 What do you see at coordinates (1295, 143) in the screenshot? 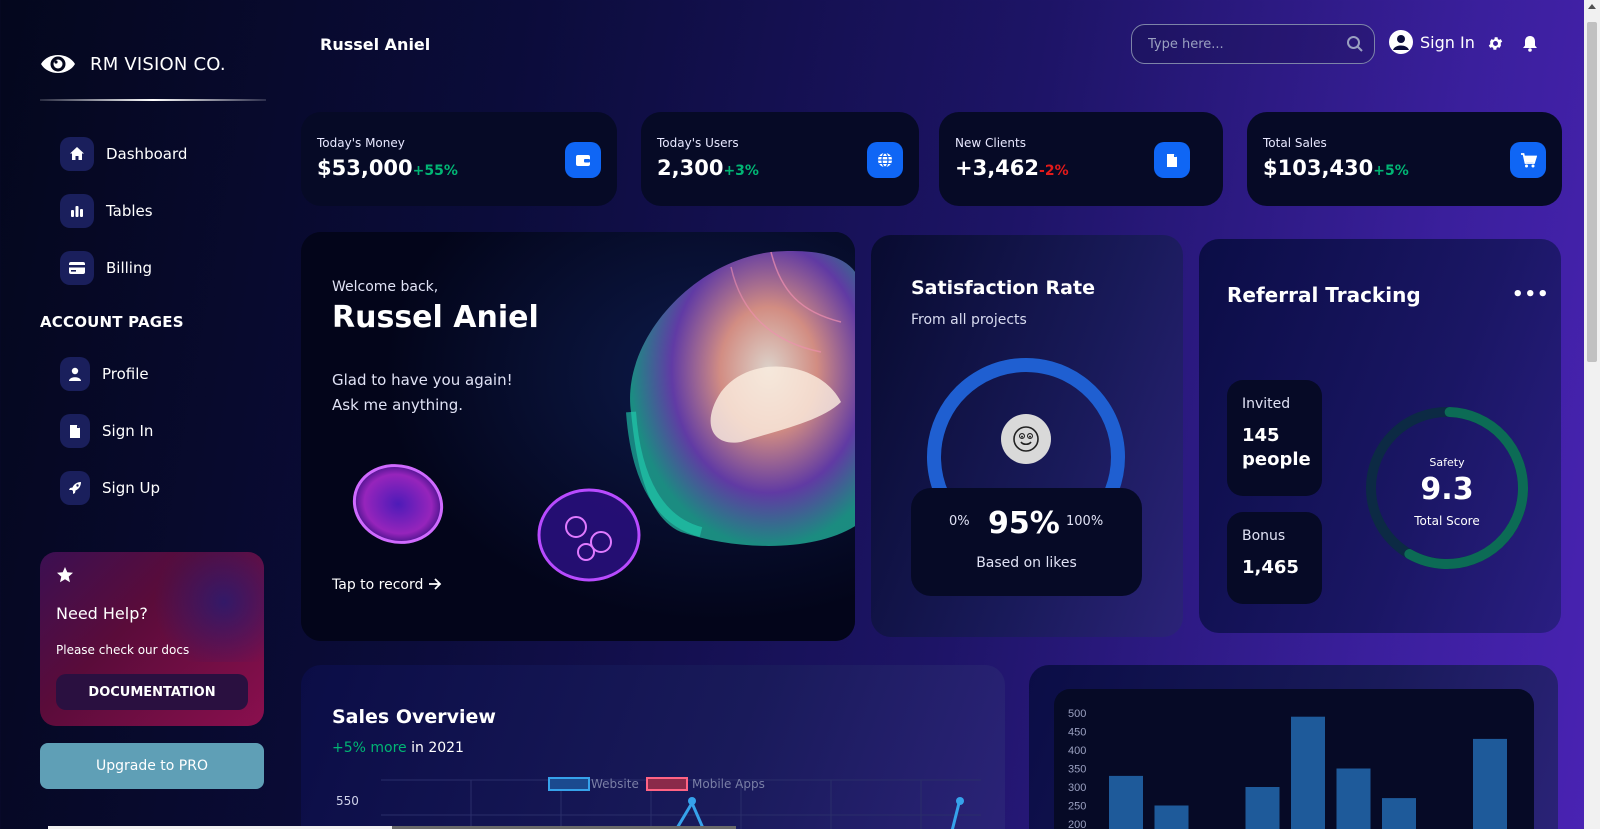
I see `stat-label: Total Sales` at bounding box center [1295, 143].